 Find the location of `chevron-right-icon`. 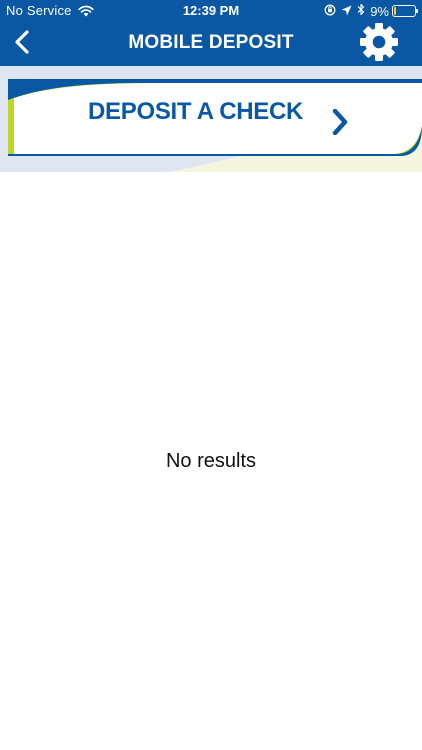

chevron-right-icon is located at coordinates (340, 124).